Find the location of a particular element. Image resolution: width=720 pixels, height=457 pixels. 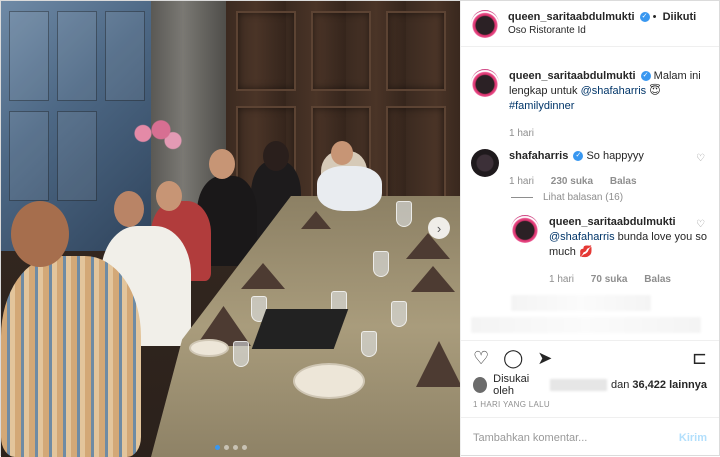

comment-likes: 230 suka is located at coordinates (572, 181).